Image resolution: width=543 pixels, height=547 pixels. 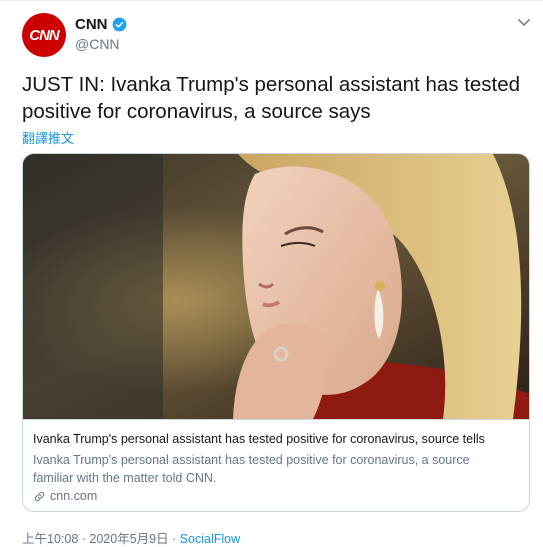 I want to click on tweet-date: 2020年5月9日, so click(x=128, y=539).